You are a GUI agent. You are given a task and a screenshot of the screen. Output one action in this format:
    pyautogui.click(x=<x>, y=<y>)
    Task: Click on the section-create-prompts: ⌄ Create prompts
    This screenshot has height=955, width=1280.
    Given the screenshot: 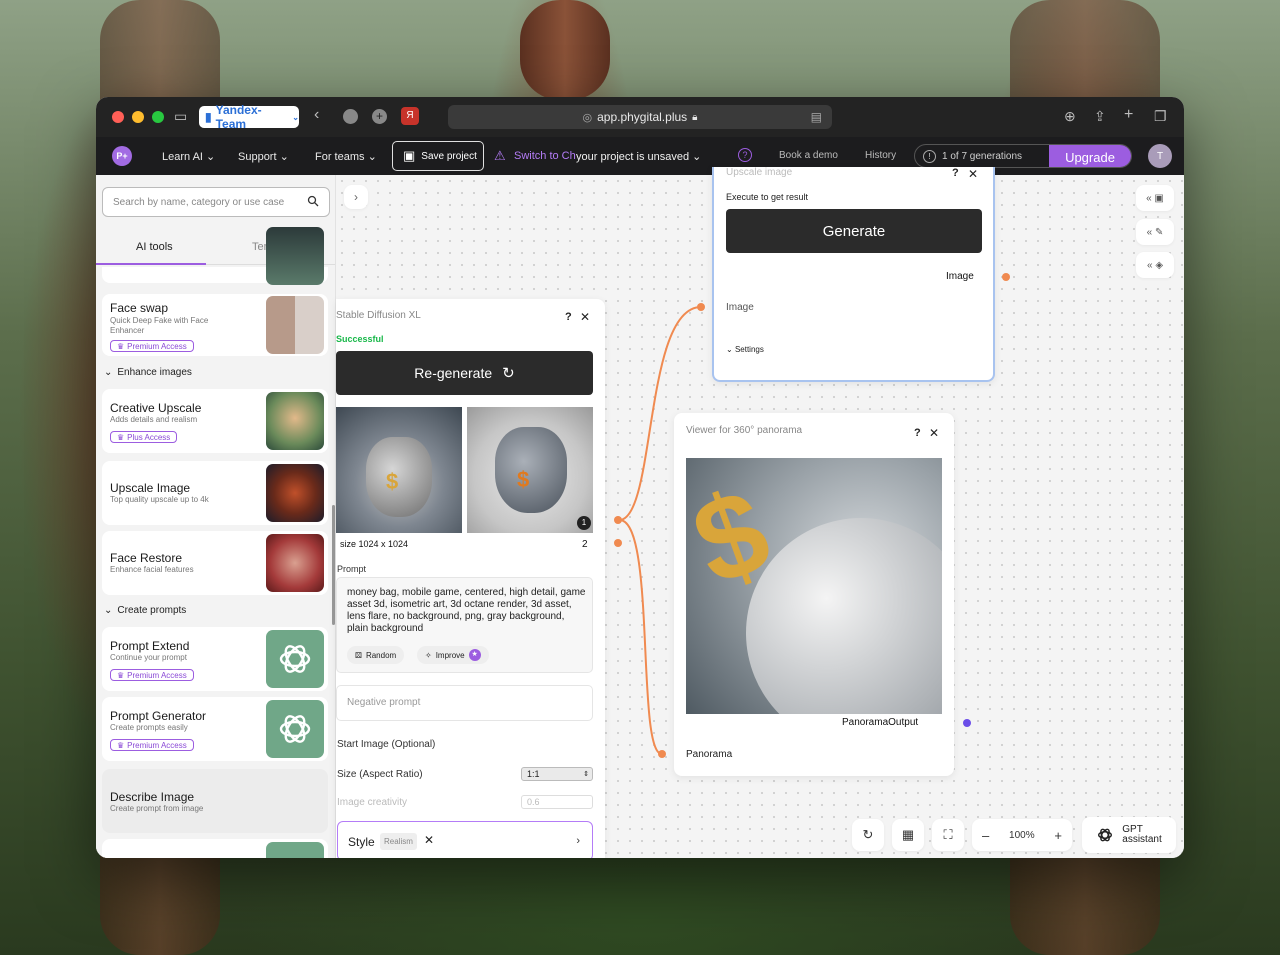 What is the action you would take?
    pyautogui.click(x=145, y=610)
    